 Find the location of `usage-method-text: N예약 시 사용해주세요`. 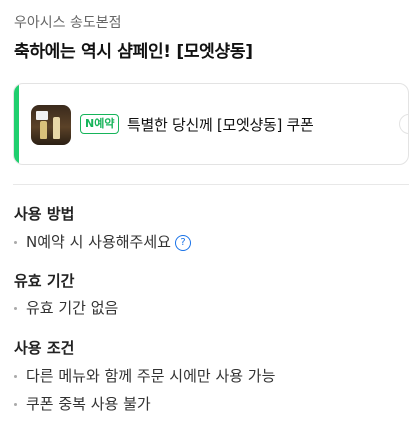

usage-method-text: N예약 시 사용해주세요 is located at coordinates (98, 242).